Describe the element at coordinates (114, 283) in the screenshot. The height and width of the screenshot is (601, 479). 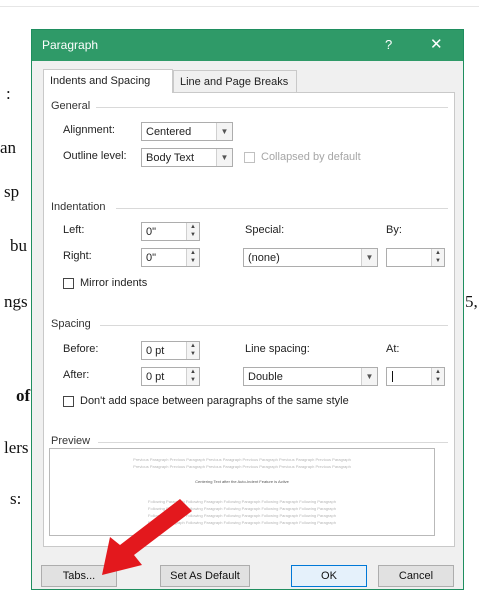
I see `mirror-indents-label: Mirror indents` at that location.